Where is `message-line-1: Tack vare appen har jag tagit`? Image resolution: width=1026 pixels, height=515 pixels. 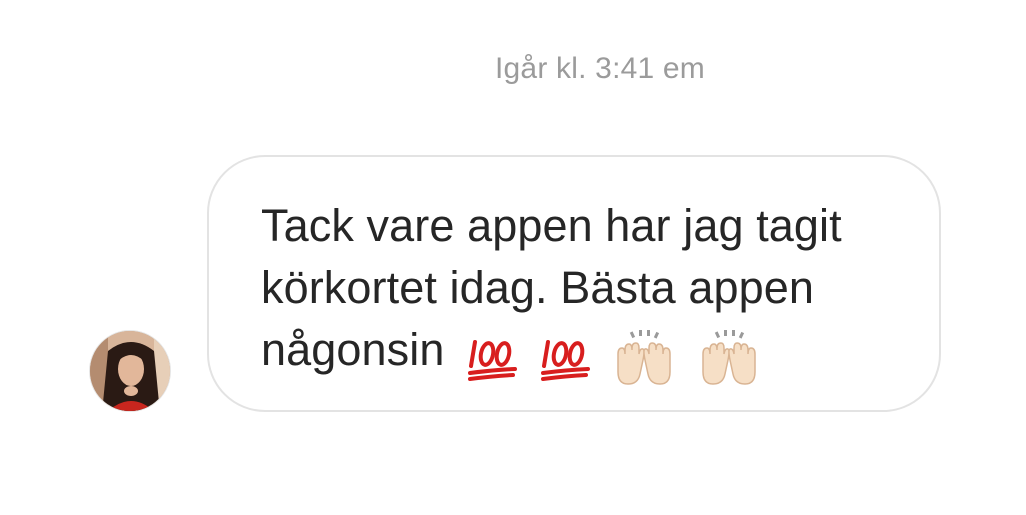
message-line-1: Tack vare appen har jag tagit is located at coordinates (551, 225).